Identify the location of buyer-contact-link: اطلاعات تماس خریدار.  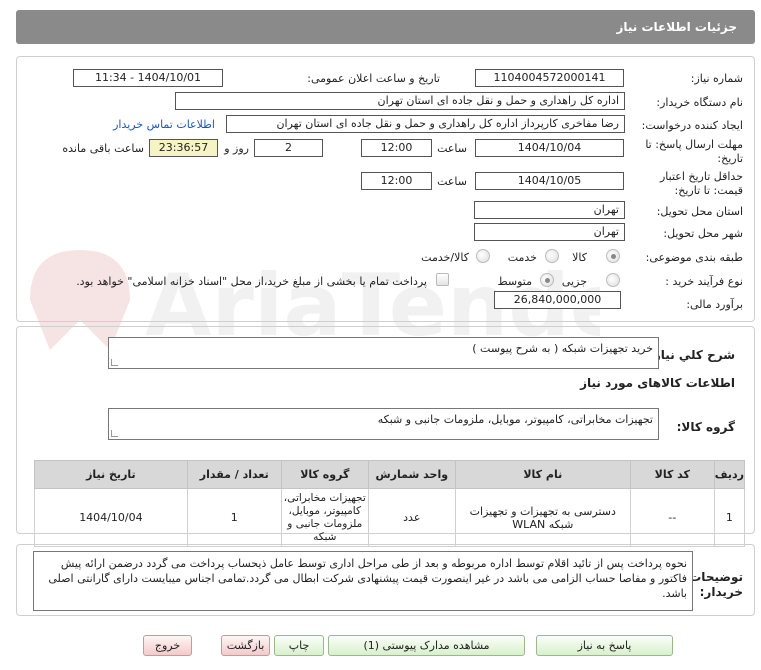
(164, 124).